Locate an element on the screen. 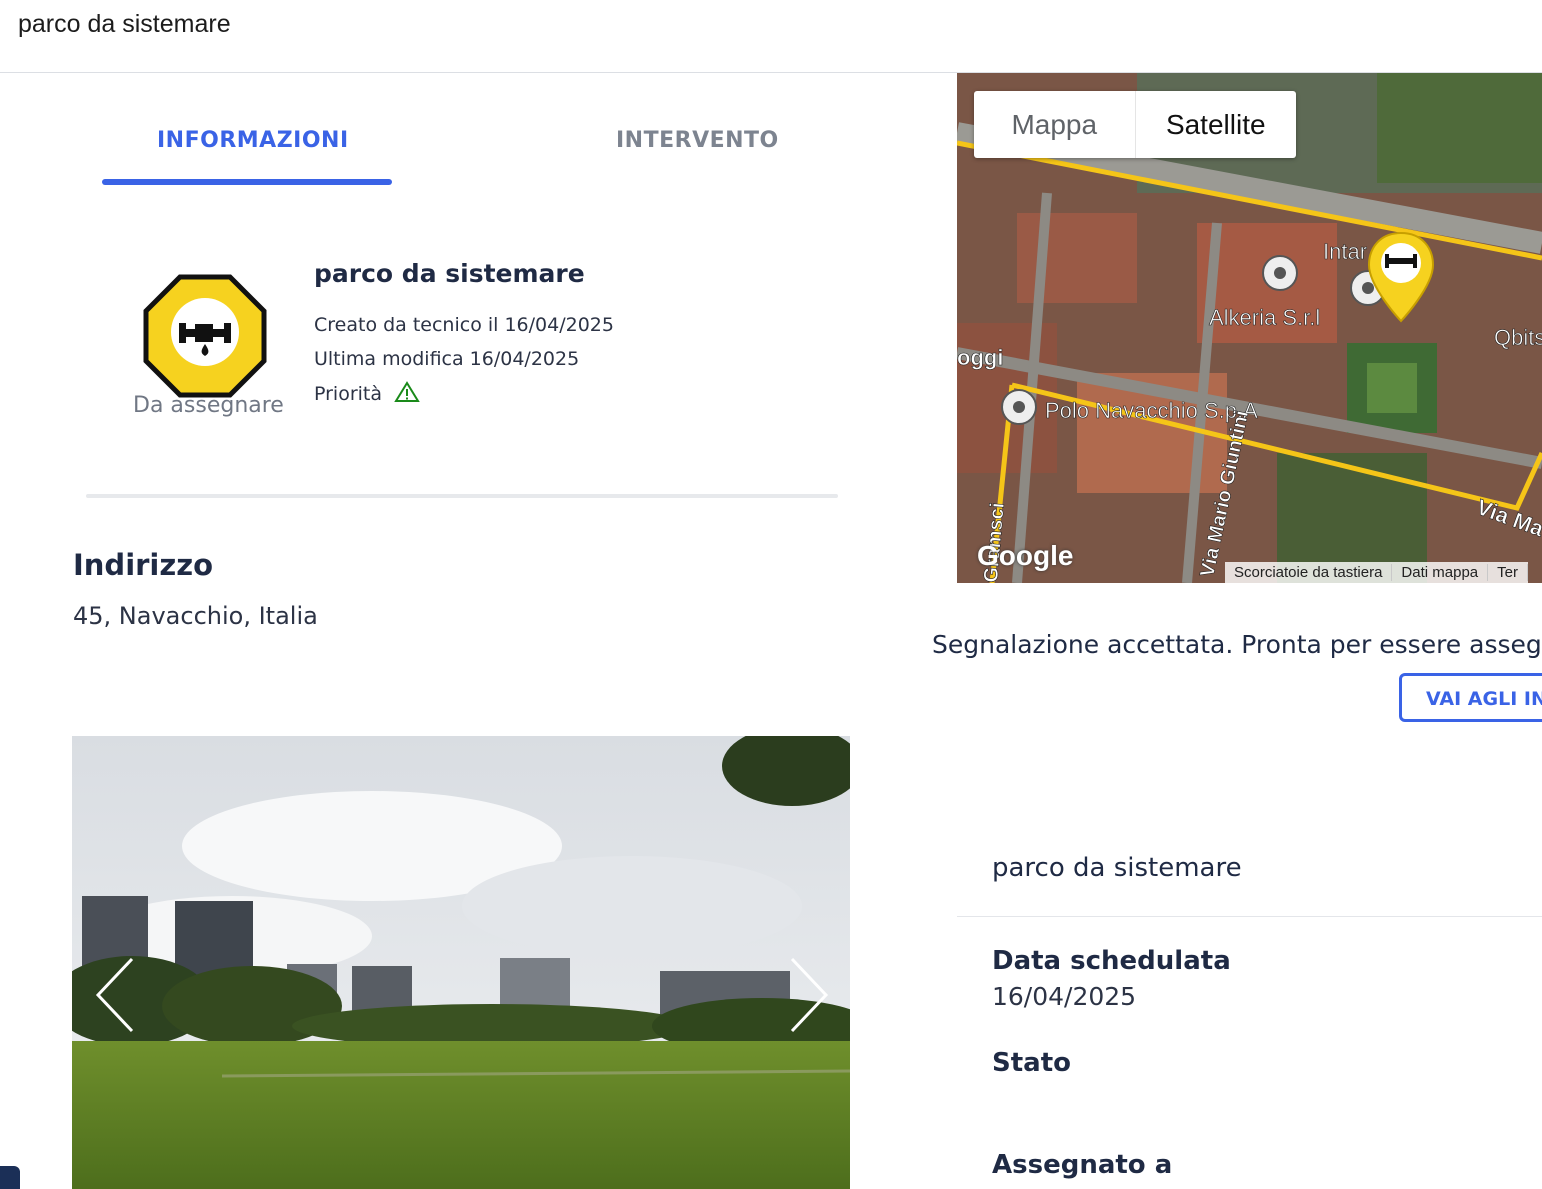 Image resolution: width=1542 pixels, height=1189 pixels. assigned-to-label: Assegnato a is located at coordinates (1082, 1165).